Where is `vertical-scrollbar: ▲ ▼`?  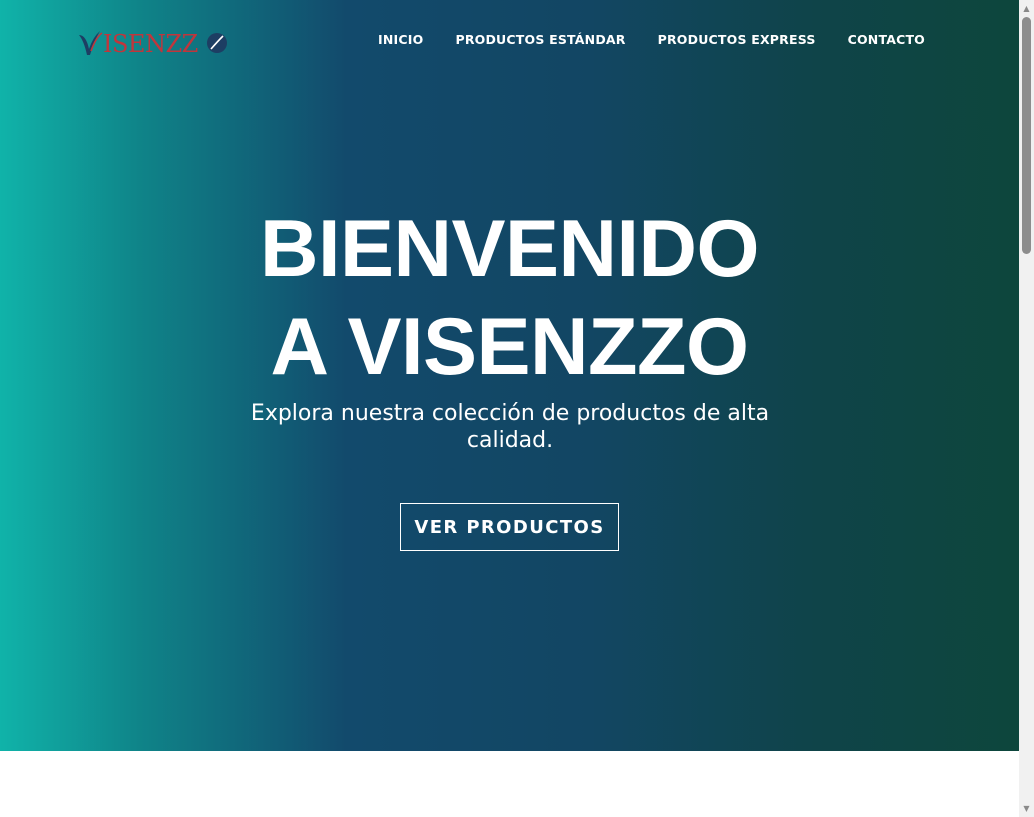
vertical-scrollbar: ▲ ▼ is located at coordinates (1026, 408).